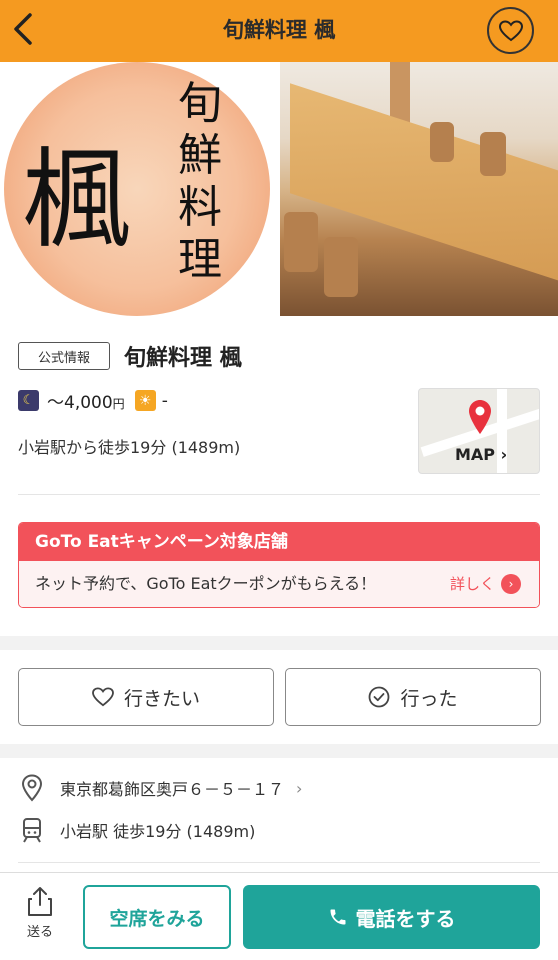 The image size is (558, 960). What do you see at coordinates (32, 788) in the screenshot?
I see `location-pin-icon` at bounding box center [32, 788].